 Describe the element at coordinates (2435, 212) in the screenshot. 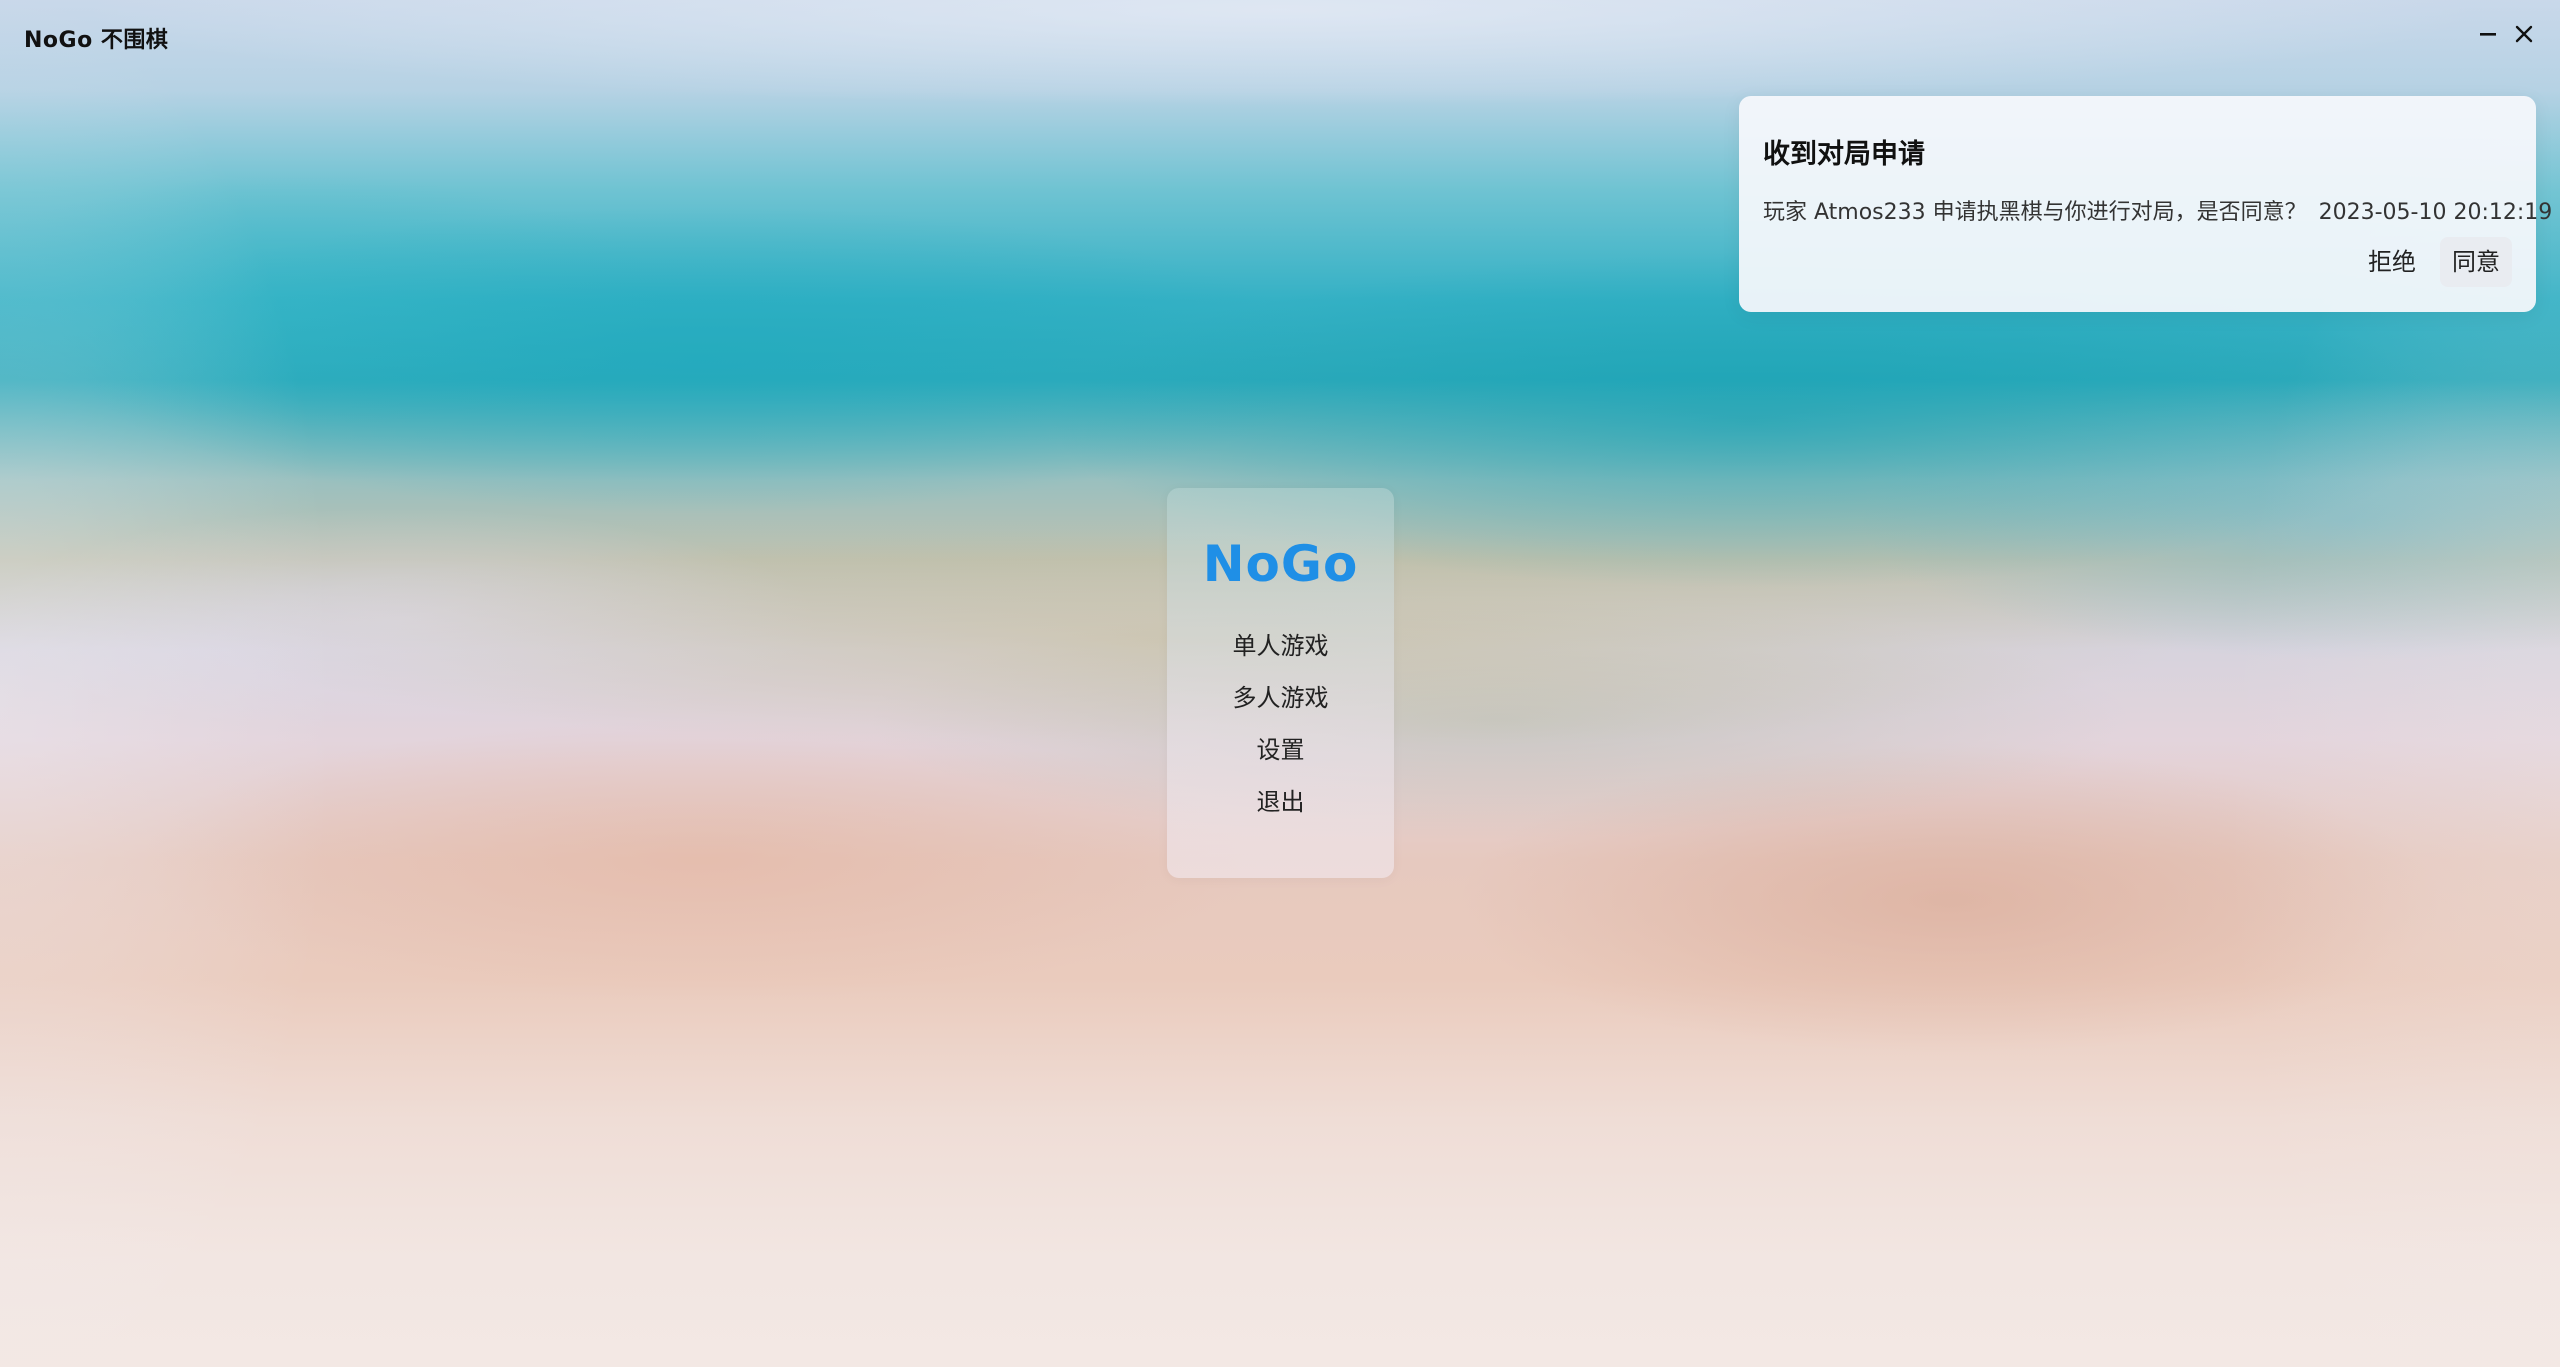

I see `notification-timestamp: 2023-05-10 20:12:19` at that location.